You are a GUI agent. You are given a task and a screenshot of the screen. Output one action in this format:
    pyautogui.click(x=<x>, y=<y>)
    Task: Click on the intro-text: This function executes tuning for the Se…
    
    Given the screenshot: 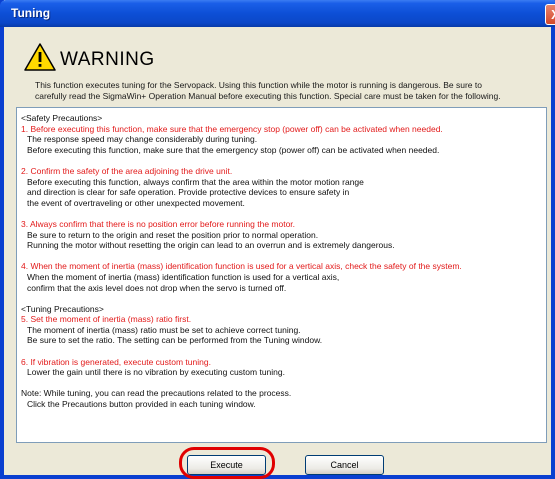 What is the action you would take?
    pyautogui.click(x=292, y=91)
    